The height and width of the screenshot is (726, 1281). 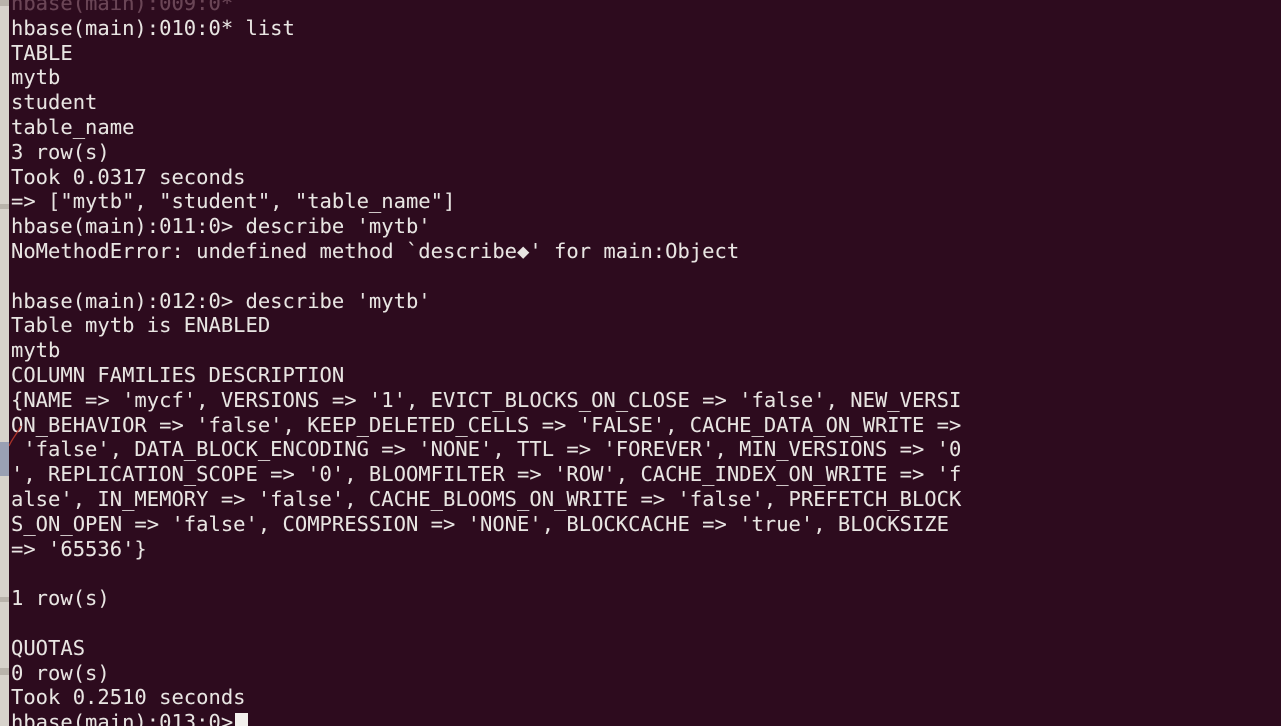 I want to click on terminal-line: TABLE, so click(x=42, y=52).